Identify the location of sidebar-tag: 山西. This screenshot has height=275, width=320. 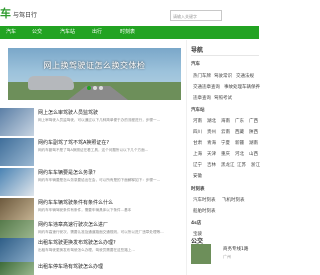
(253, 154).